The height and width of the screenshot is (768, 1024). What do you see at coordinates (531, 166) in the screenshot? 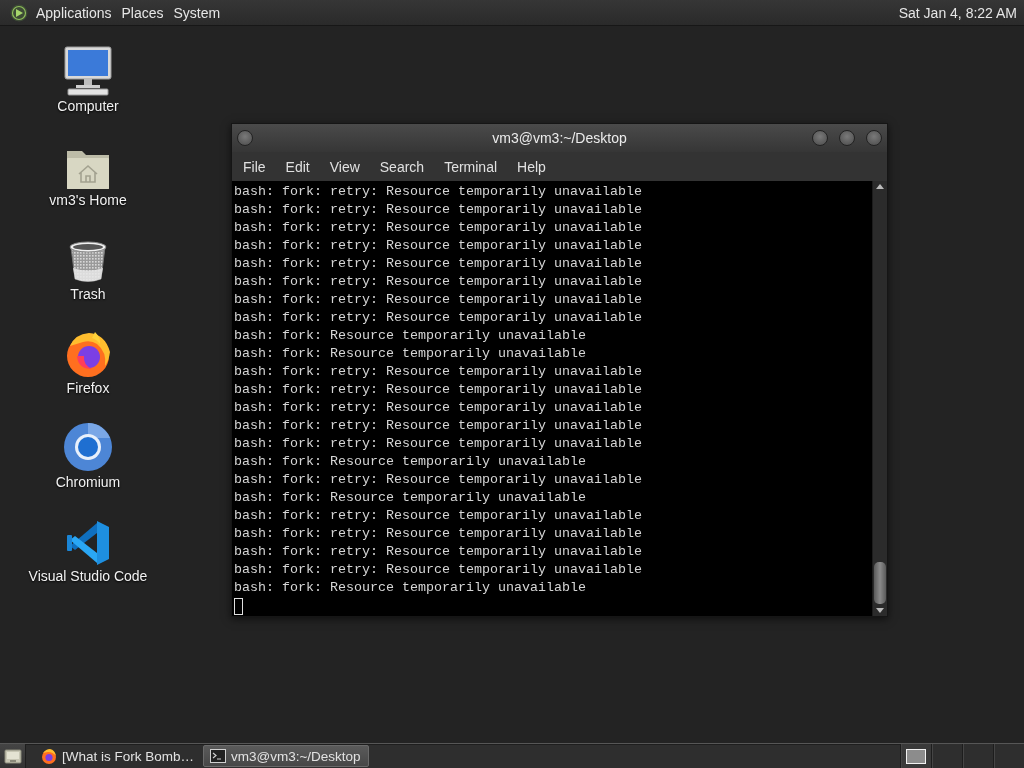
I see `menu-item: Help` at bounding box center [531, 166].